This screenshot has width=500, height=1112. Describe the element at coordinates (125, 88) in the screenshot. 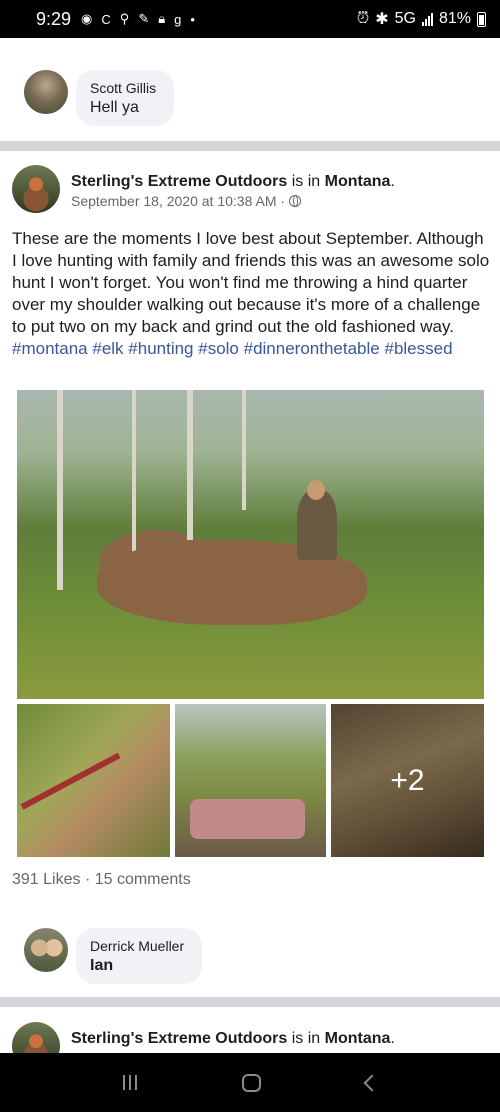

I see `comment-author: Scott Gillis` at that location.